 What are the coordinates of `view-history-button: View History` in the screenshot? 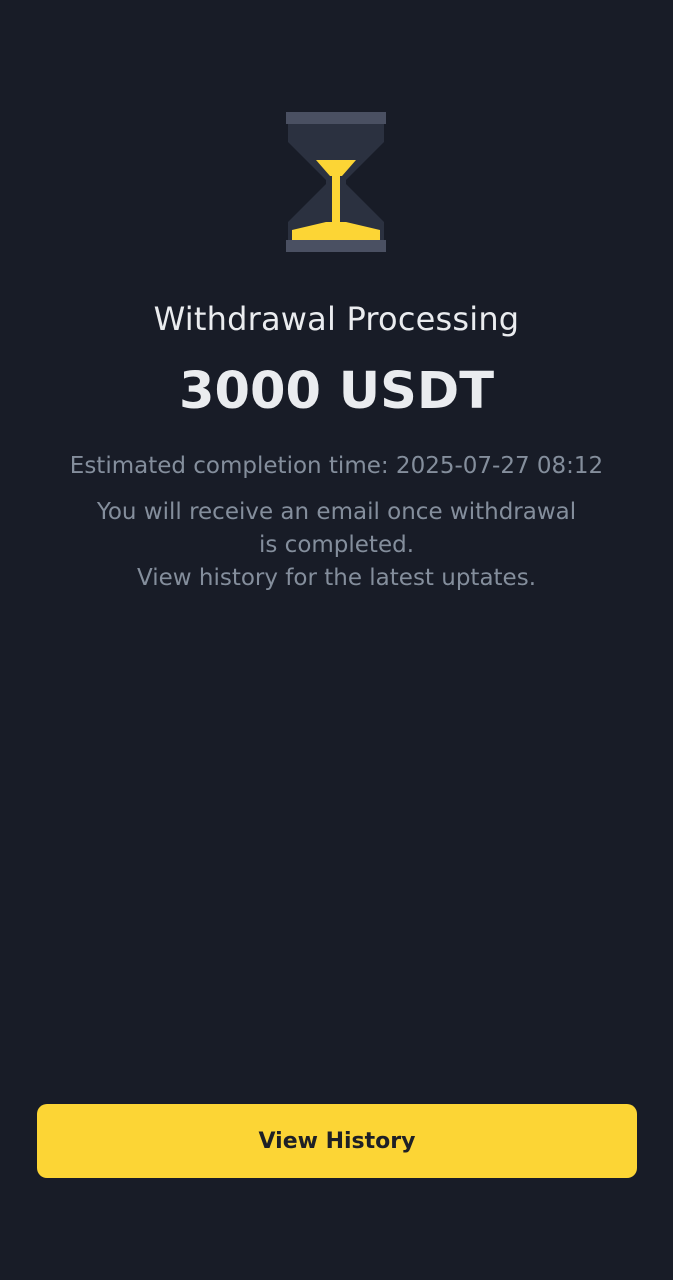 It's located at (337, 1141).